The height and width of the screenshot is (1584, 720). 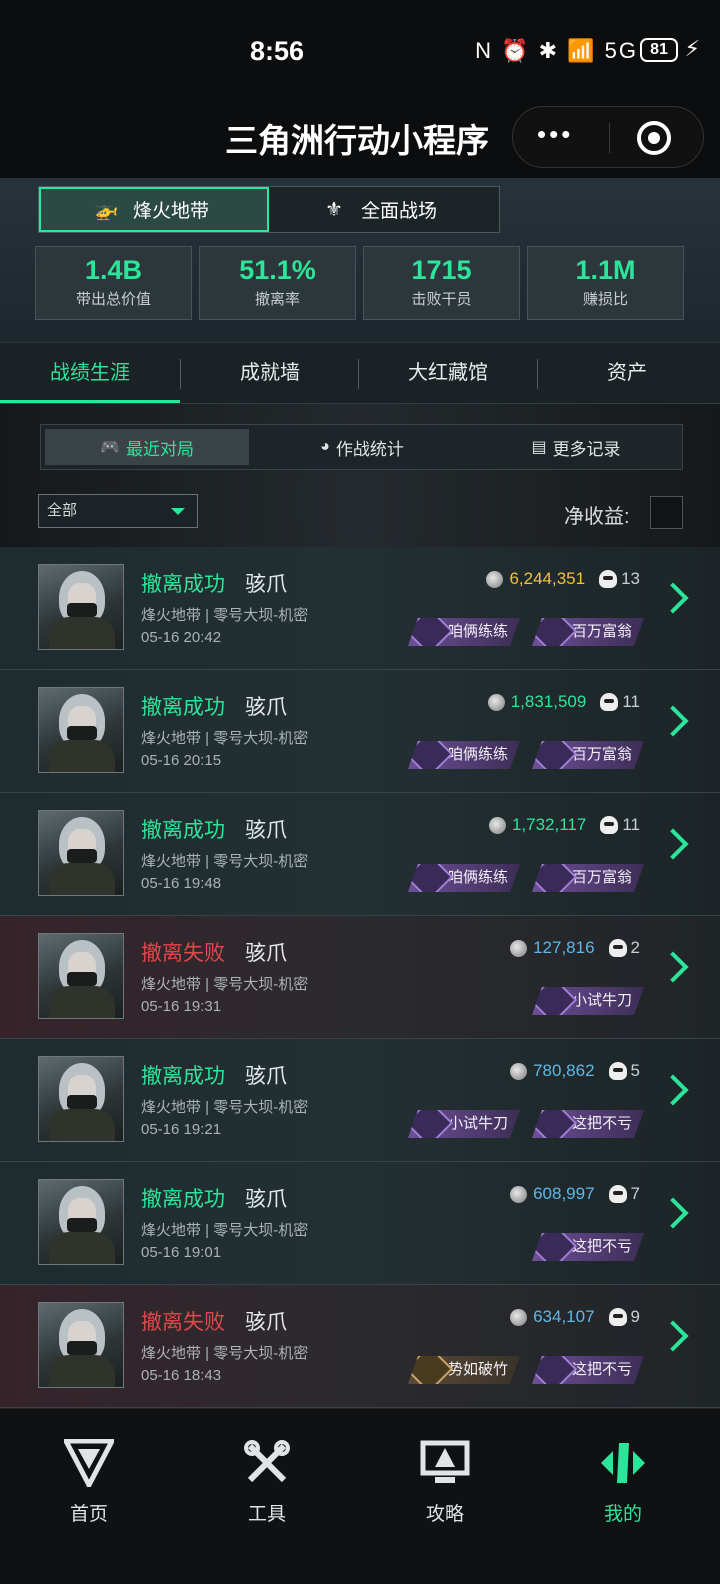 I want to click on helicopter-icon: 🚁, so click(x=106, y=210).